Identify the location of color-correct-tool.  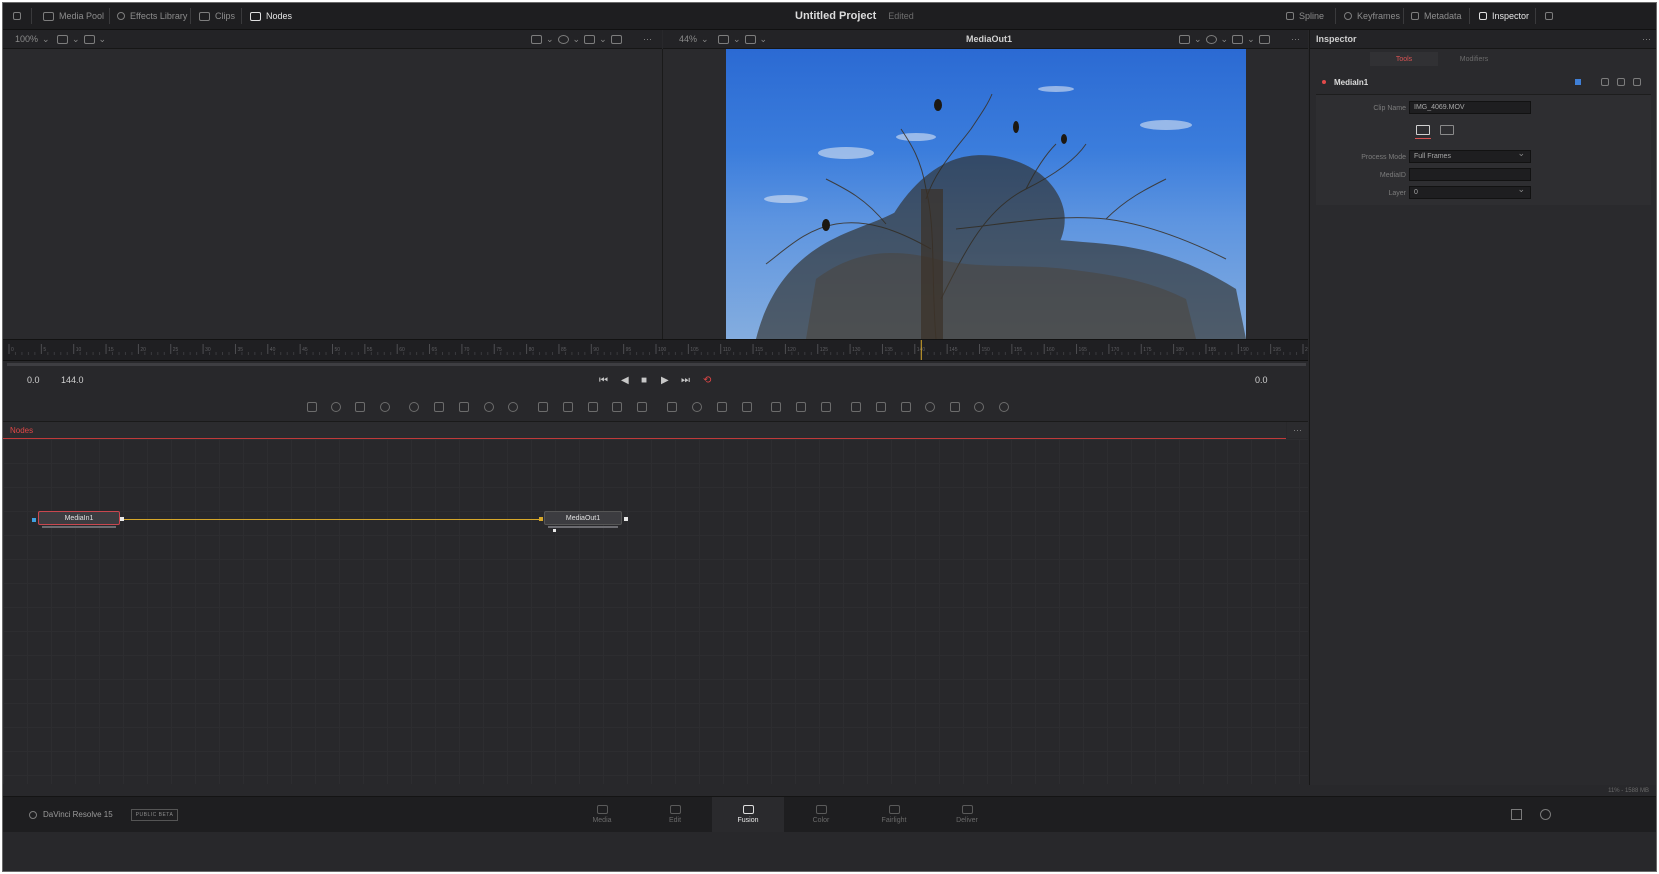
(464, 407).